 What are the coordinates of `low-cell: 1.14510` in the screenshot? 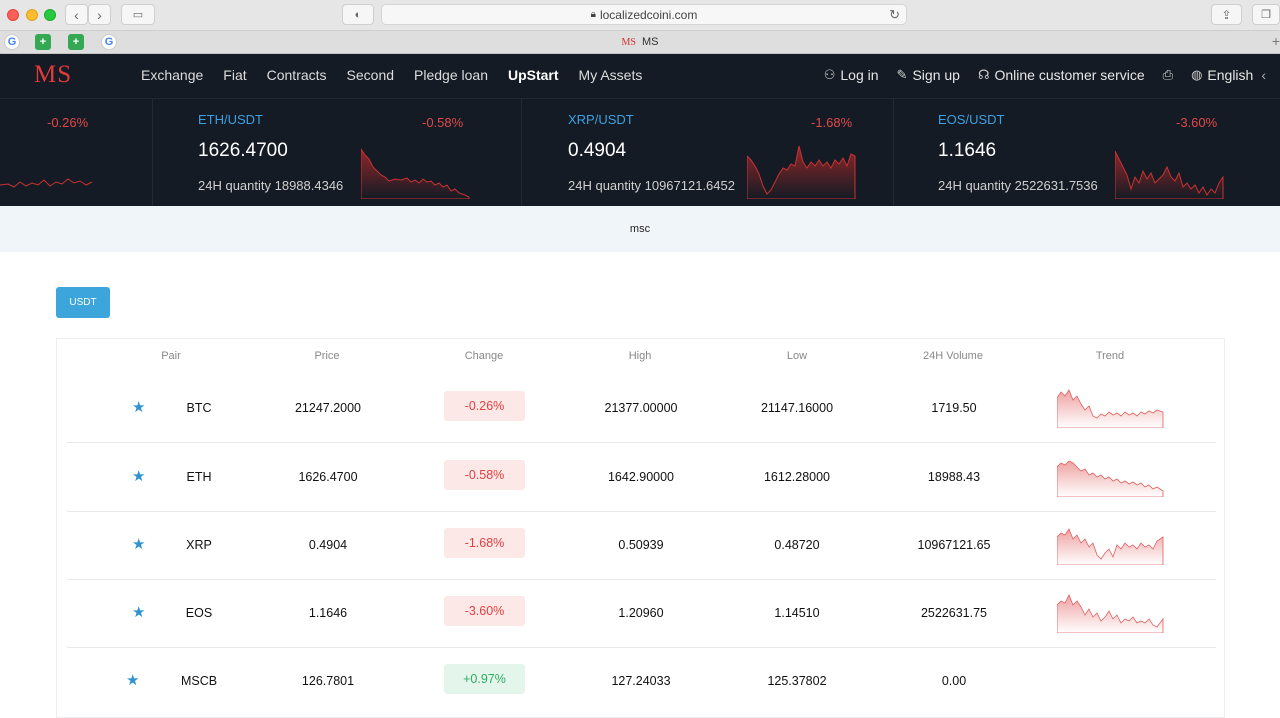 It's located at (797, 613).